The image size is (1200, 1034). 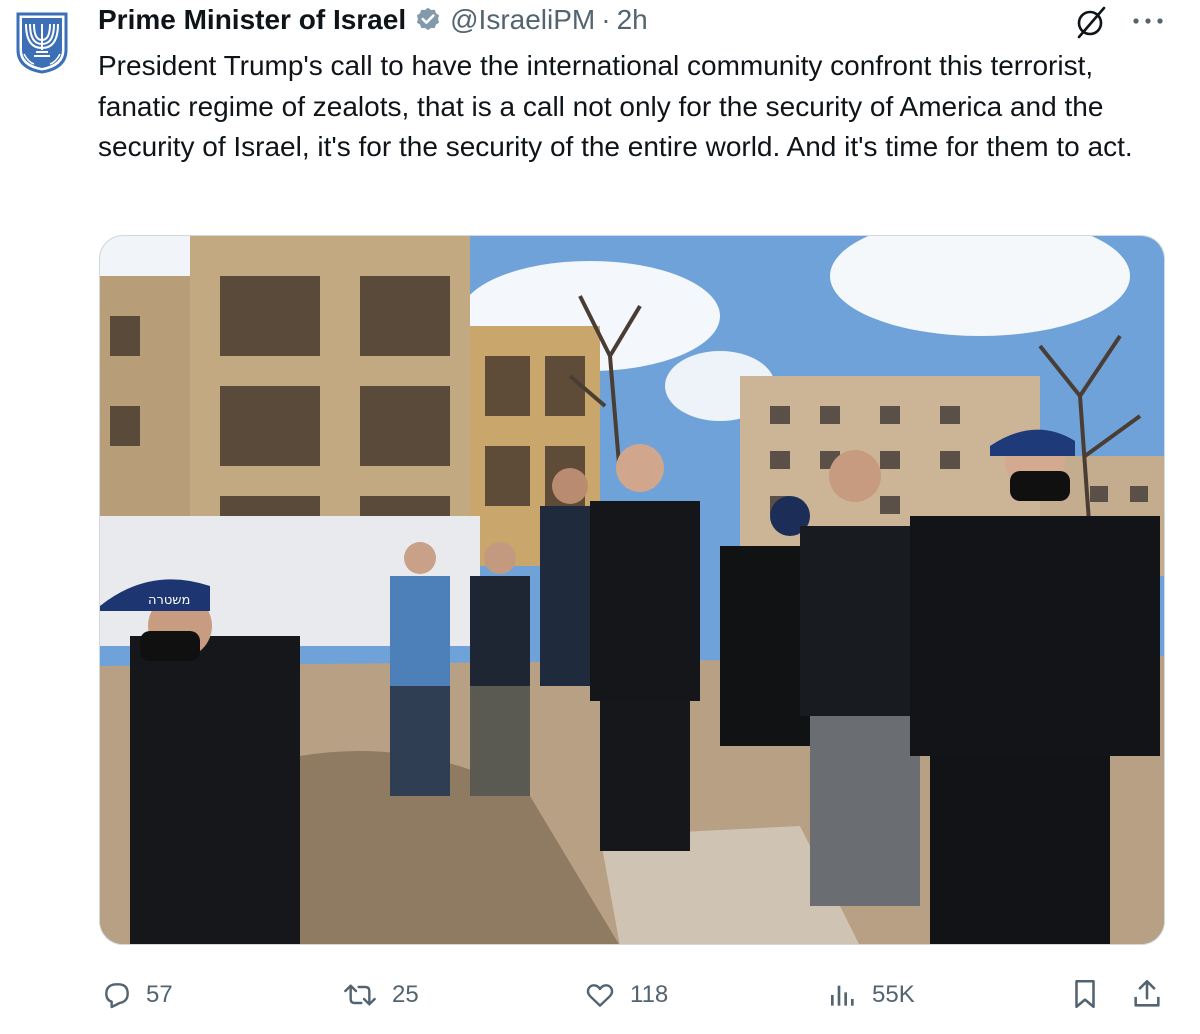 I want to click on reply-count: 57, so click(x=159, y=994).